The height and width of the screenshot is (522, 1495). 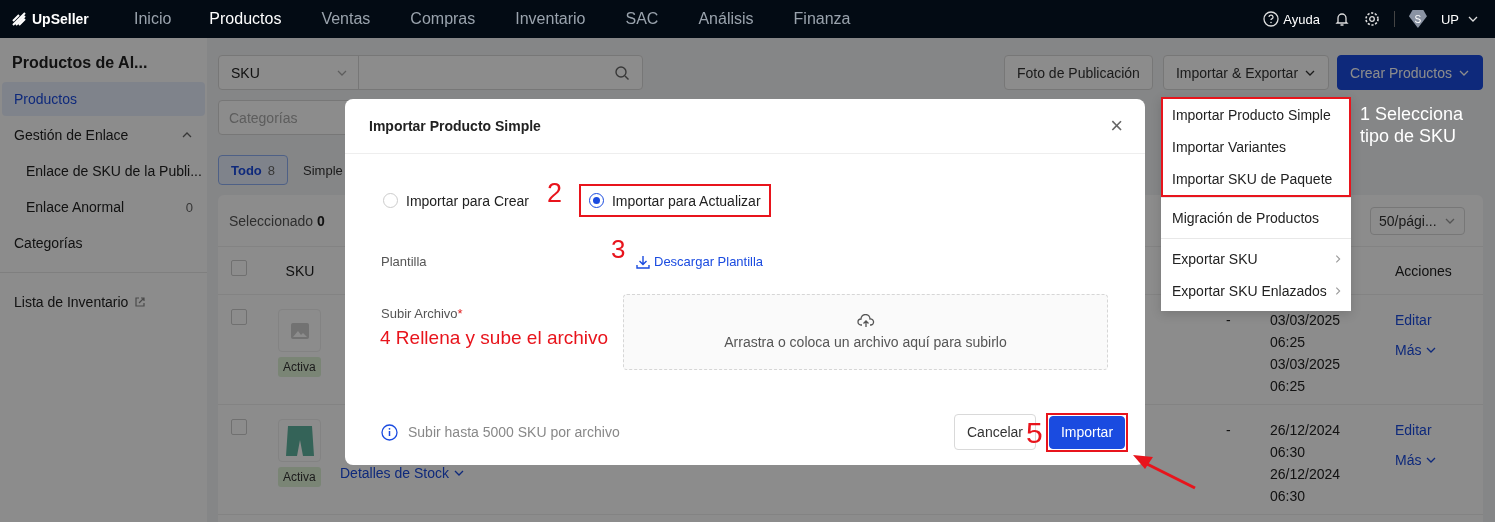 I want to click on annotation-text: 3, so click(x=618, y=249).